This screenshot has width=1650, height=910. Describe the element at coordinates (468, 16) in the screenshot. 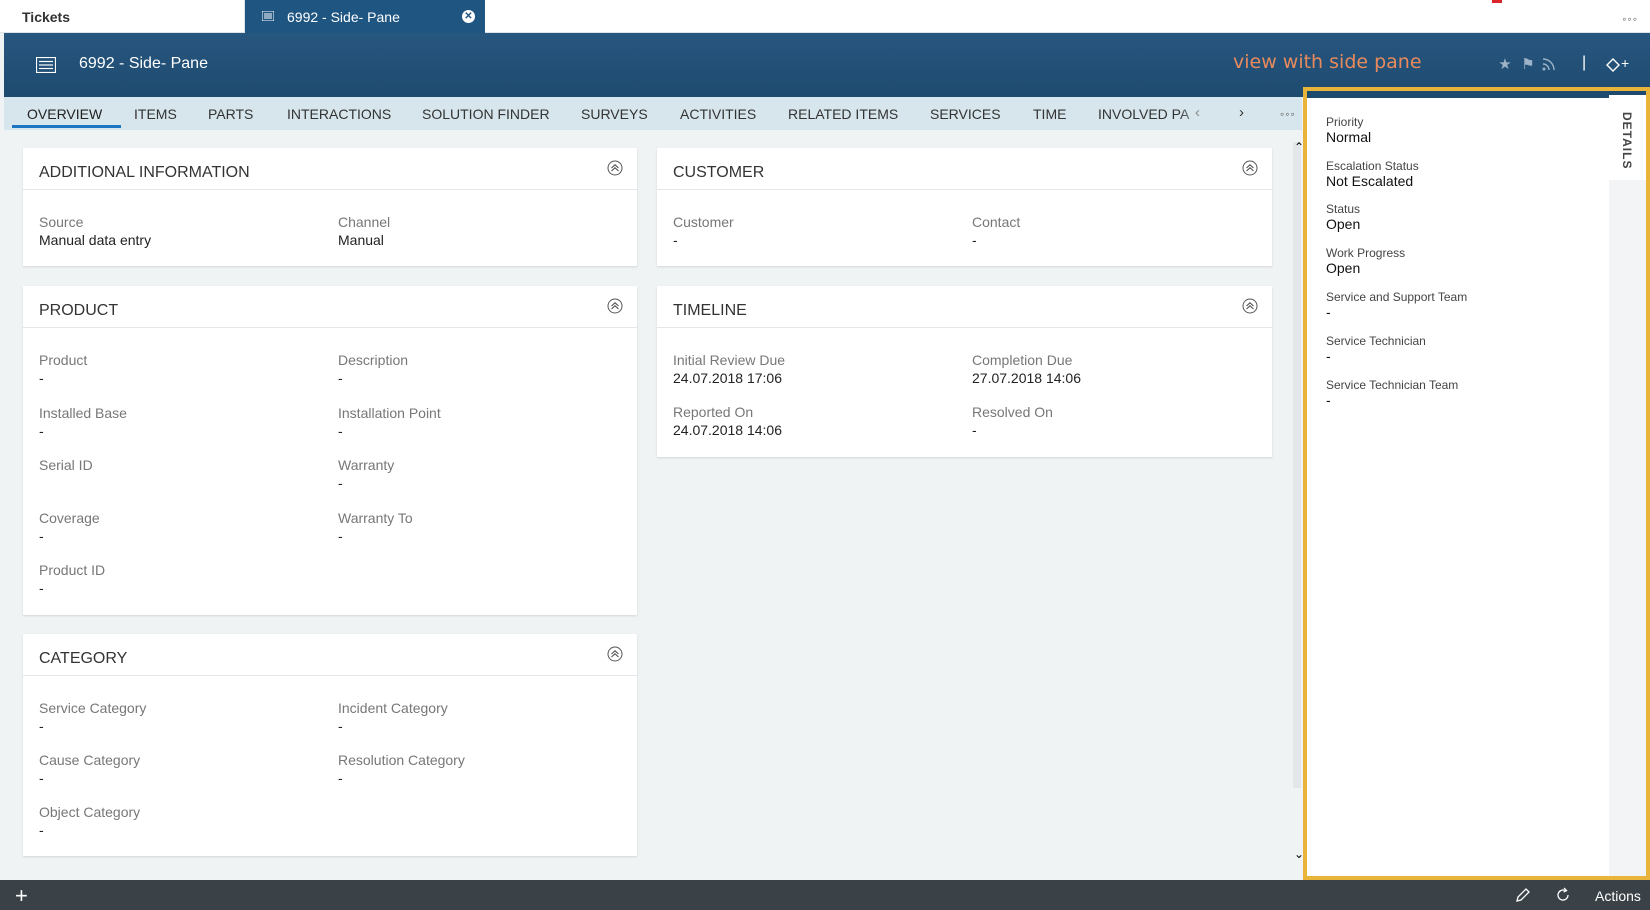

I see `close-icon: ✕` at that location.